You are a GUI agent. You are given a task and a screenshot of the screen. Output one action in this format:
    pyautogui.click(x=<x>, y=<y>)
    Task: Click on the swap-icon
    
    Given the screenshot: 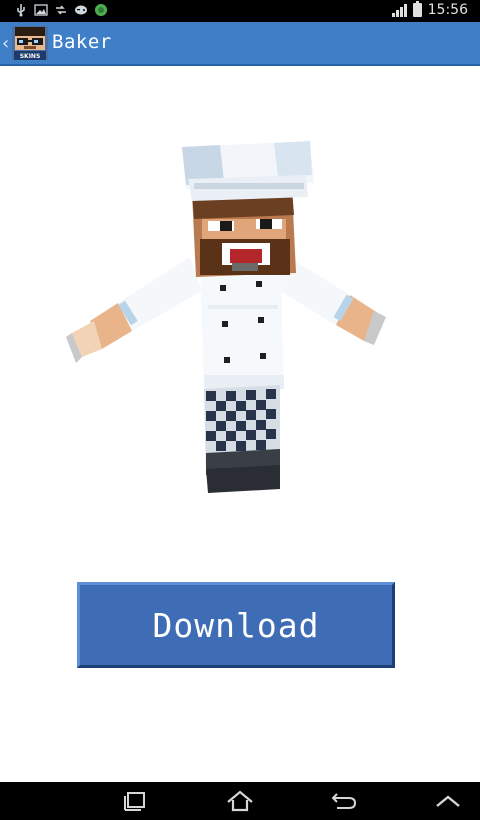 What is the action you would take?
    pyautogui.click(x=61, y=10)
    